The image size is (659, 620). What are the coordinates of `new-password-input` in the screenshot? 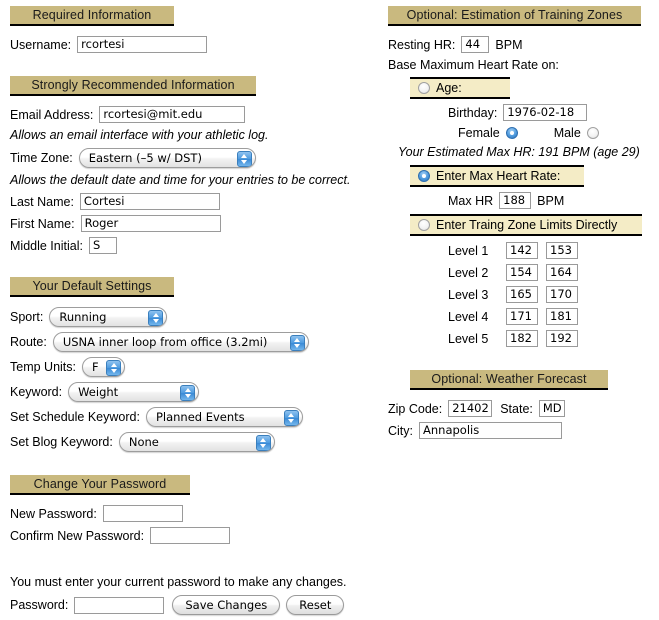 It's located at (142, 513).